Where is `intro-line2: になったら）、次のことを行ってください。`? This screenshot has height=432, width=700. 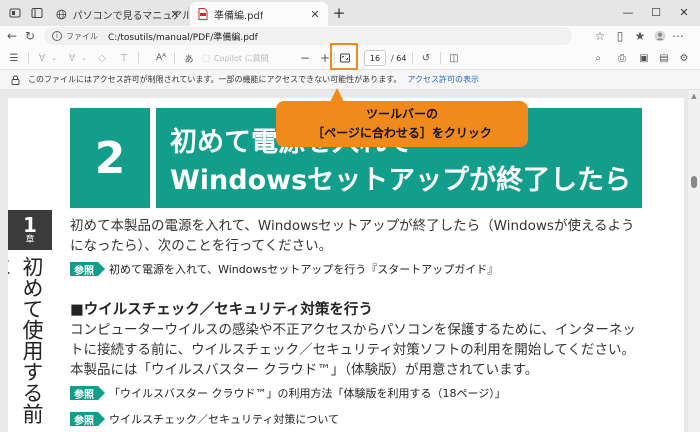
intro-line2: になったら）、次のことを行ってください。 is located at coordinates (201, 246).